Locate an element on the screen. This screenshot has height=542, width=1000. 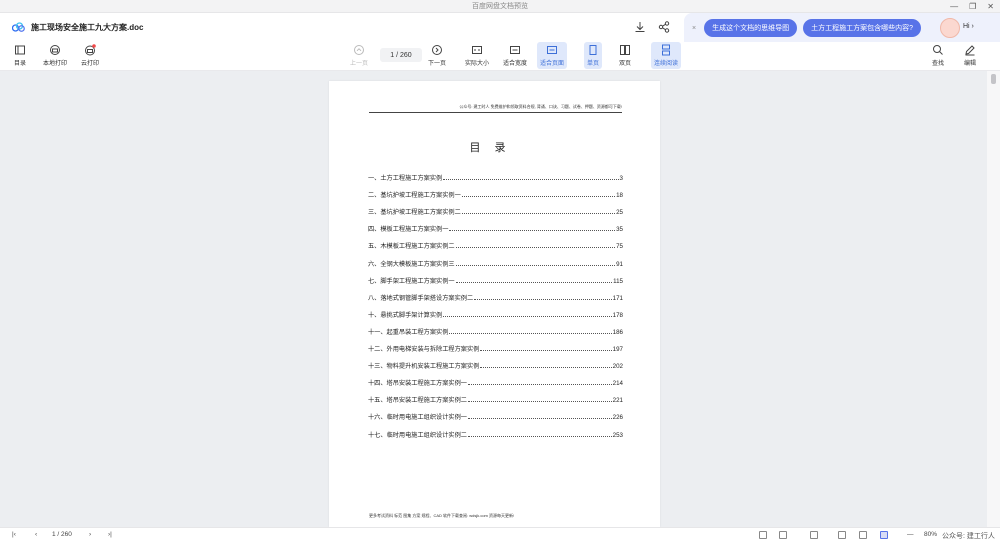
ai-suggestion-mindmap: 生成这个文档的思维导图 is located at coordinates (751, 28).